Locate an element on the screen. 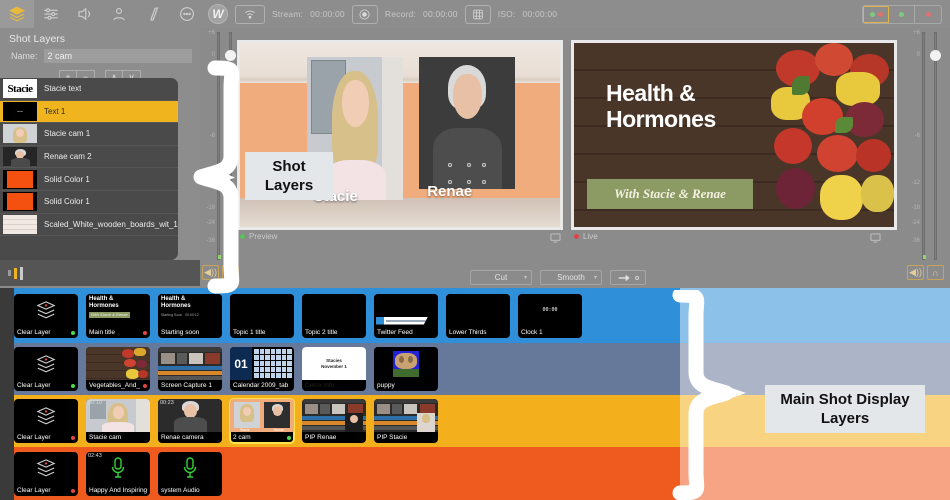 This screenshot has width=950, height=500. shot-tile: Vegetables_And_ is located at coordinates (118, 369).